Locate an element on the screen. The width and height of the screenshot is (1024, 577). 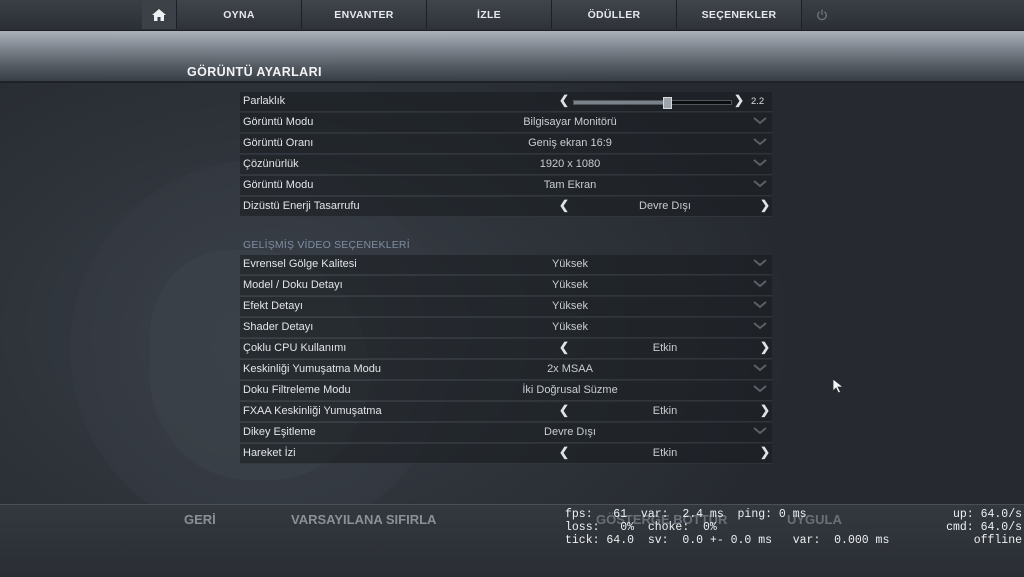
nav-watch: İZLE is located at coordinates (489, 14).